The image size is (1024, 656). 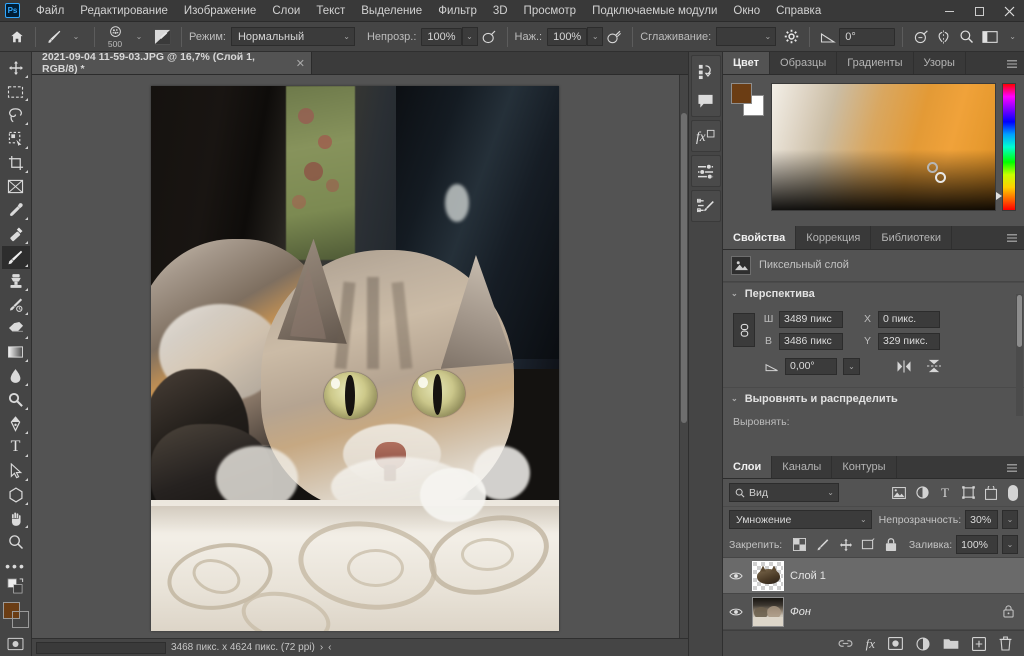 I want to click on brush-angle-input: 0°, so click(x=867, y=36).